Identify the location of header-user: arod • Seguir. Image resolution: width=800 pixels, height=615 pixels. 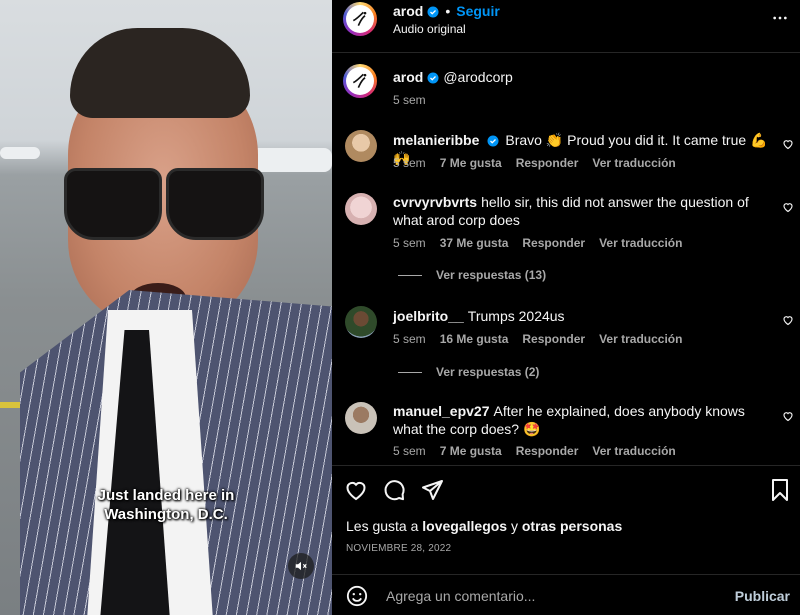
(446, 11).